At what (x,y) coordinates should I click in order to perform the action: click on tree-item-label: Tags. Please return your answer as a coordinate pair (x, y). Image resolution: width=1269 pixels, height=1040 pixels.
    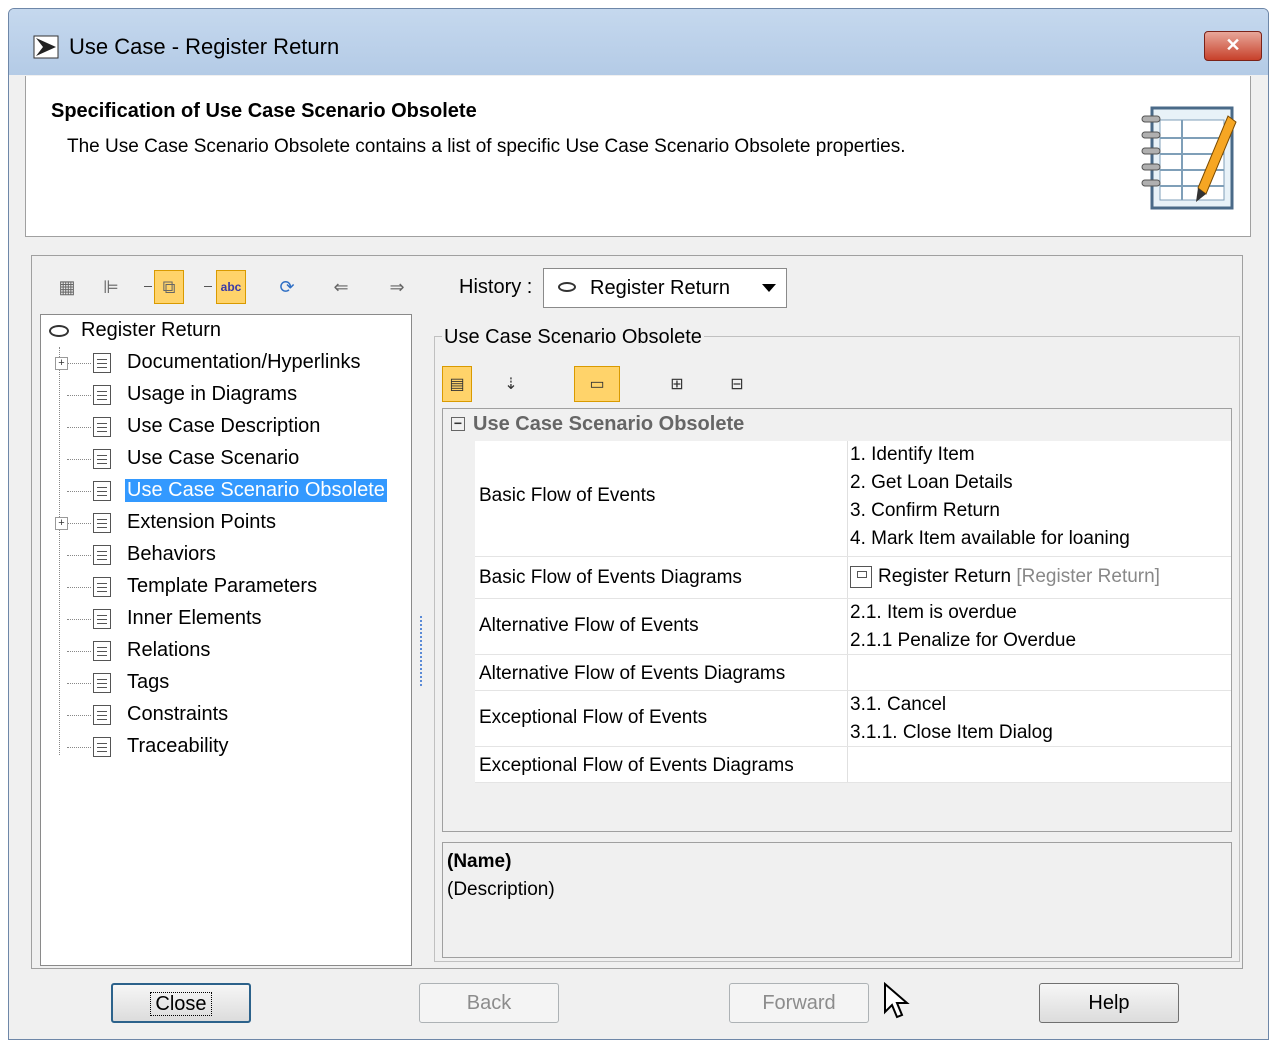
    Looking at the image, I should click on (148, 682).